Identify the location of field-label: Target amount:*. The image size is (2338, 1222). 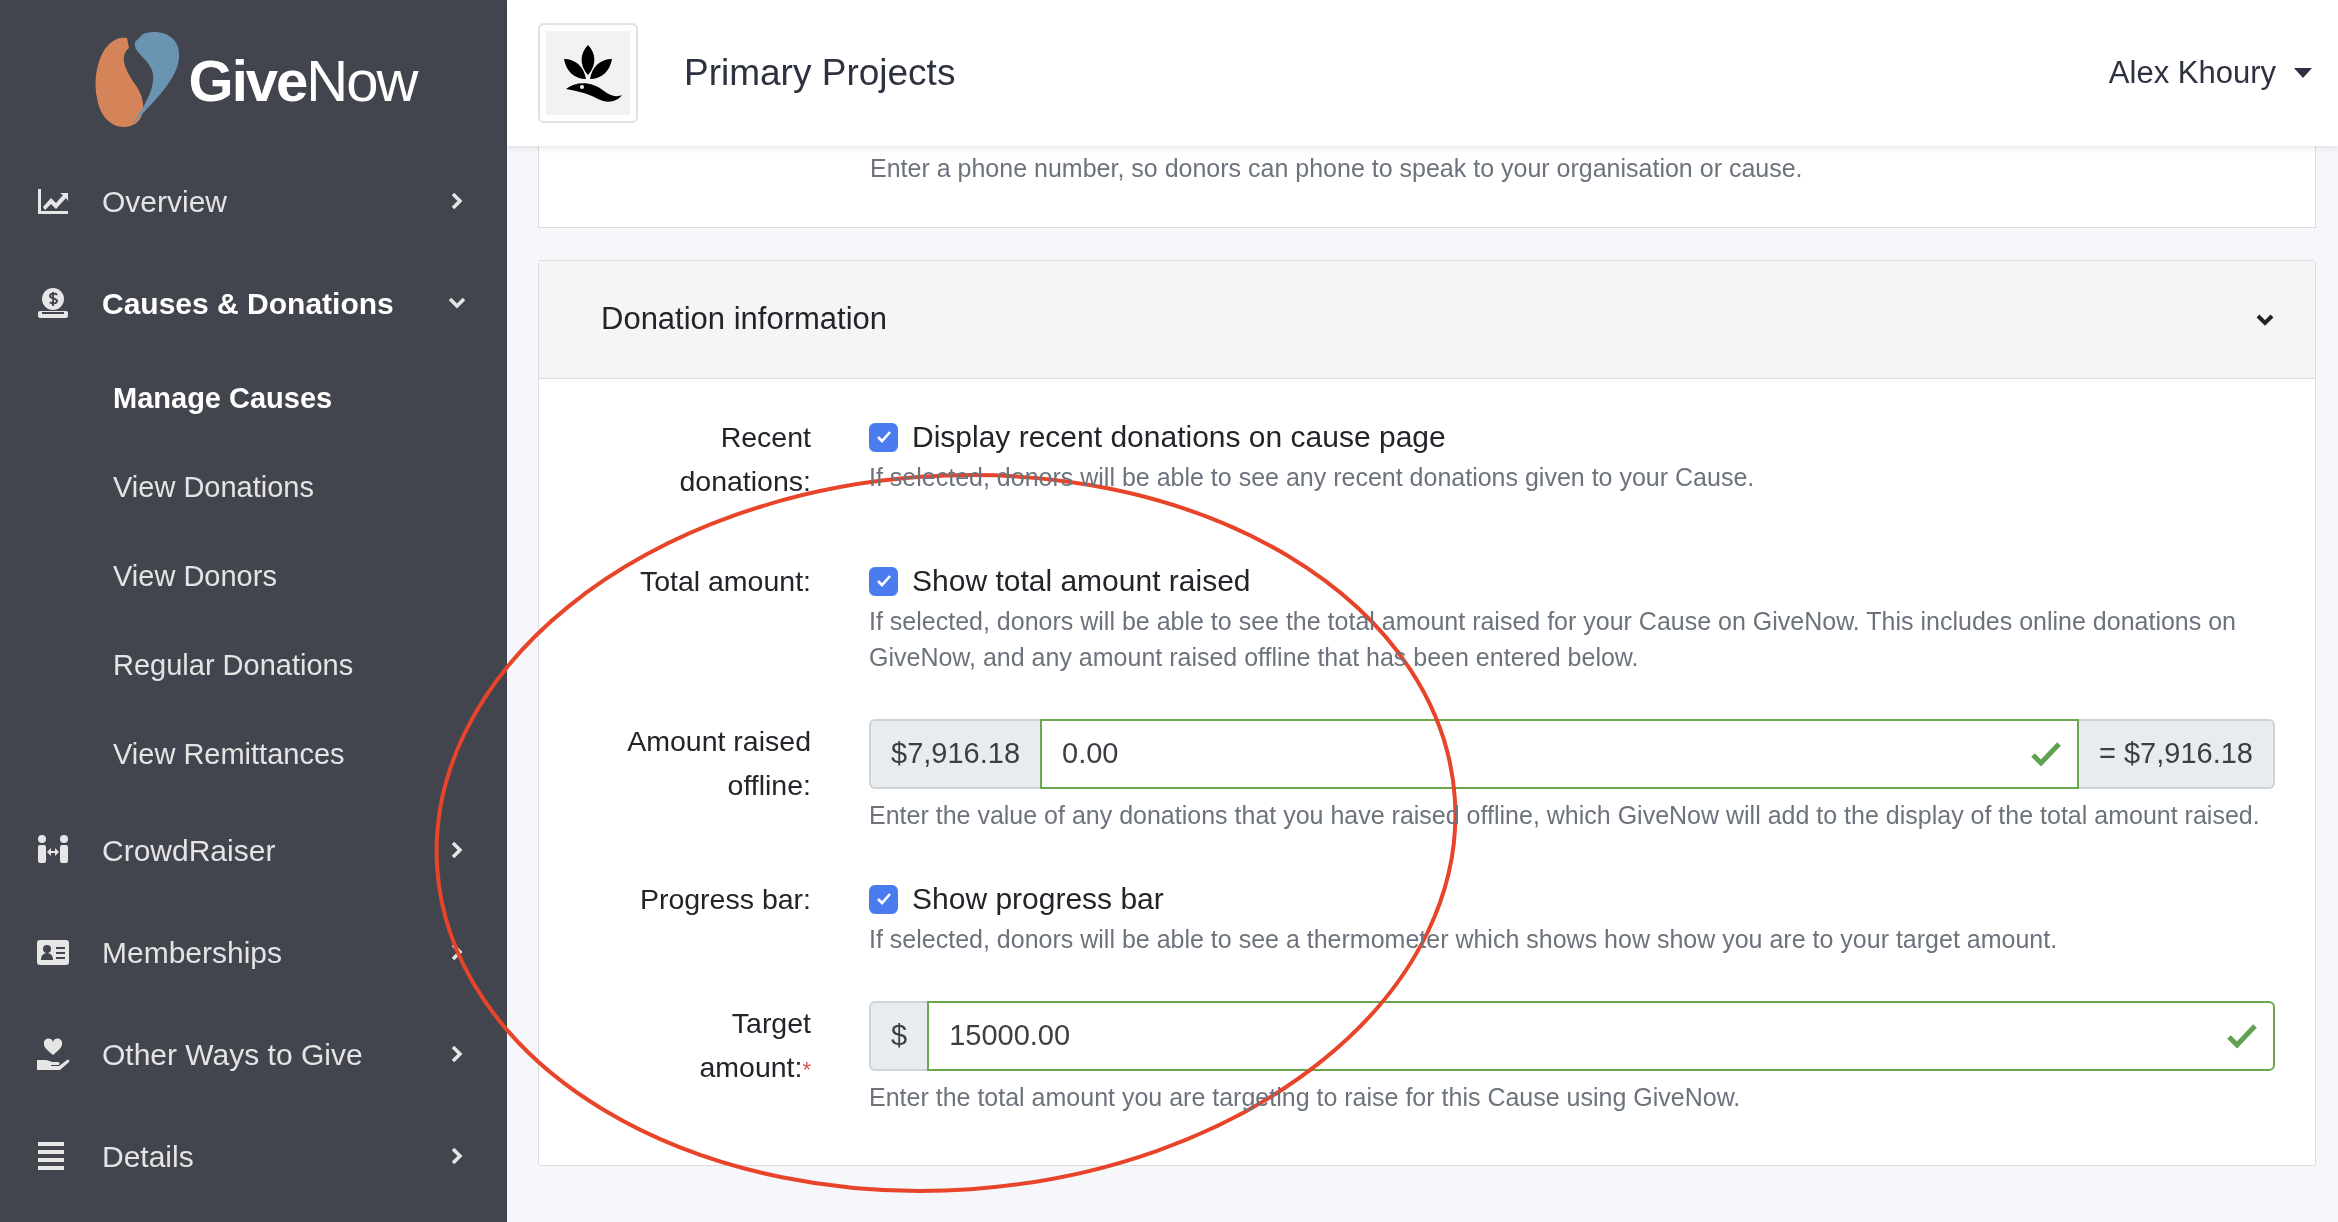
(754, 1045).